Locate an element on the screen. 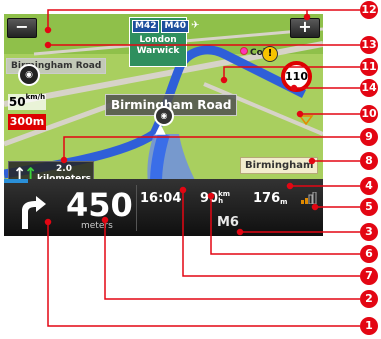 The width and height of the screenshot is (381, 339). highway-signpost: M42 M40 ✈ London Warwick is located at coordinates (164, 42).